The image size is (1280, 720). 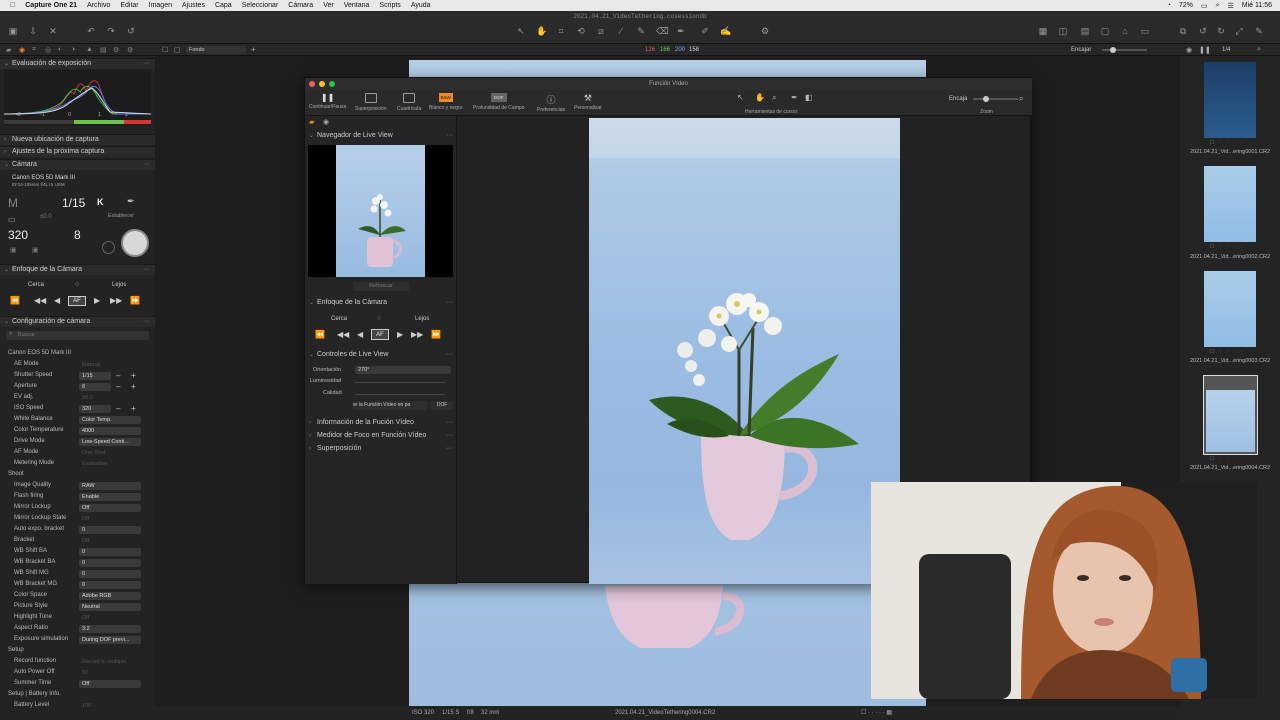 I want to click on section-live-view-navigator: ⌄ Navegador de Live View ···, so click(x=381, y=136).